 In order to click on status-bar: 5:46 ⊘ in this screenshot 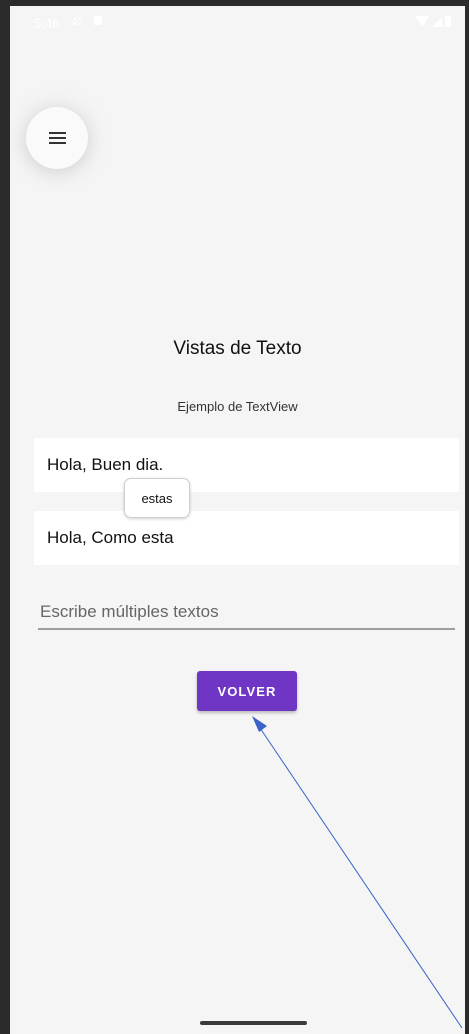, I will do `click(237, 25)`.